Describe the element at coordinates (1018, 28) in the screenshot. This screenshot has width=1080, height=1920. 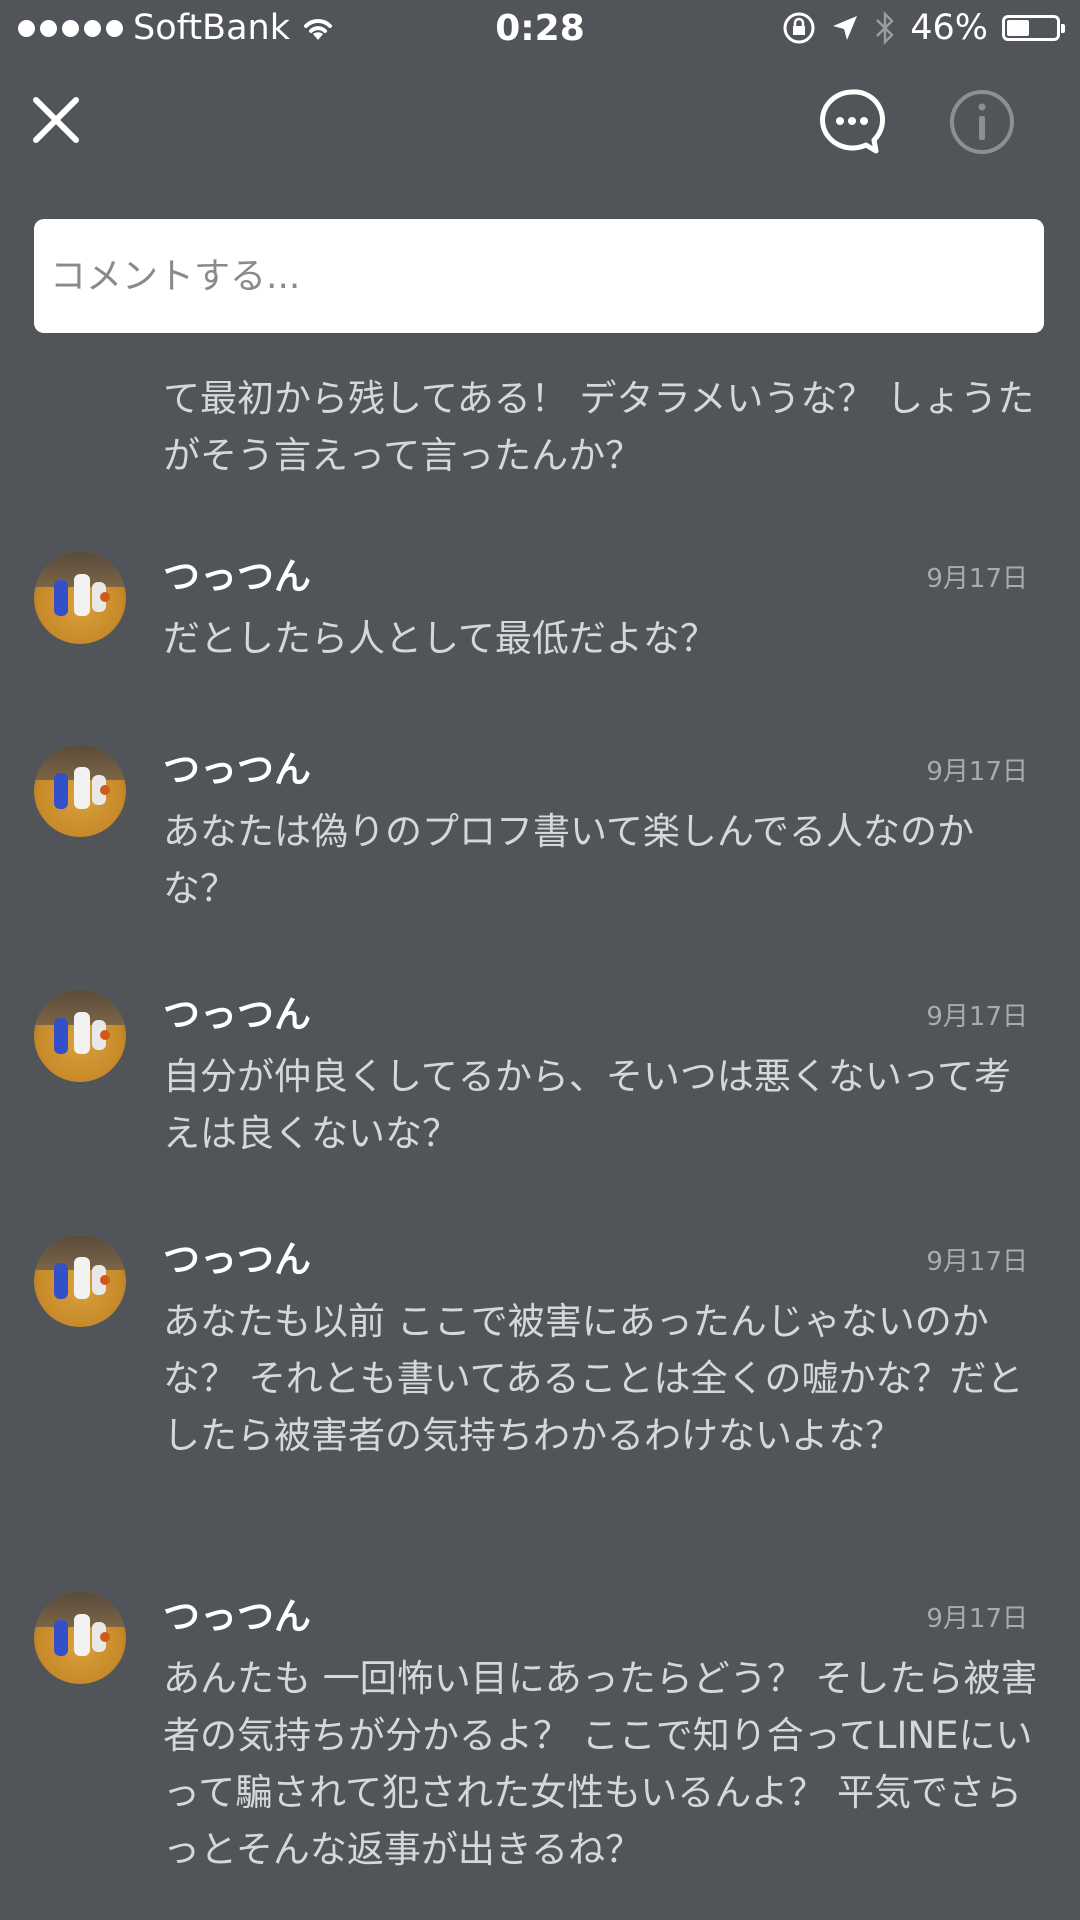
I see `battery-fill` at that location.